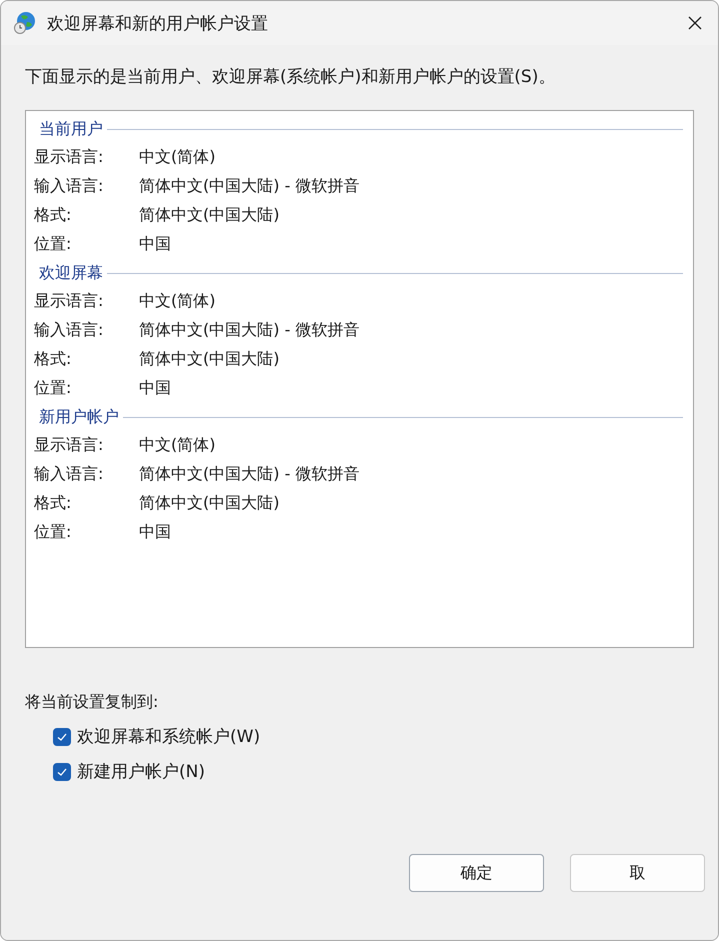 This screenshot has width=719, height=941. What do you see at coordinates (141, 772) in the screenshot?
I see `checkbox-label: 新建用户帐户(N)` at bounding box center [141, 772].